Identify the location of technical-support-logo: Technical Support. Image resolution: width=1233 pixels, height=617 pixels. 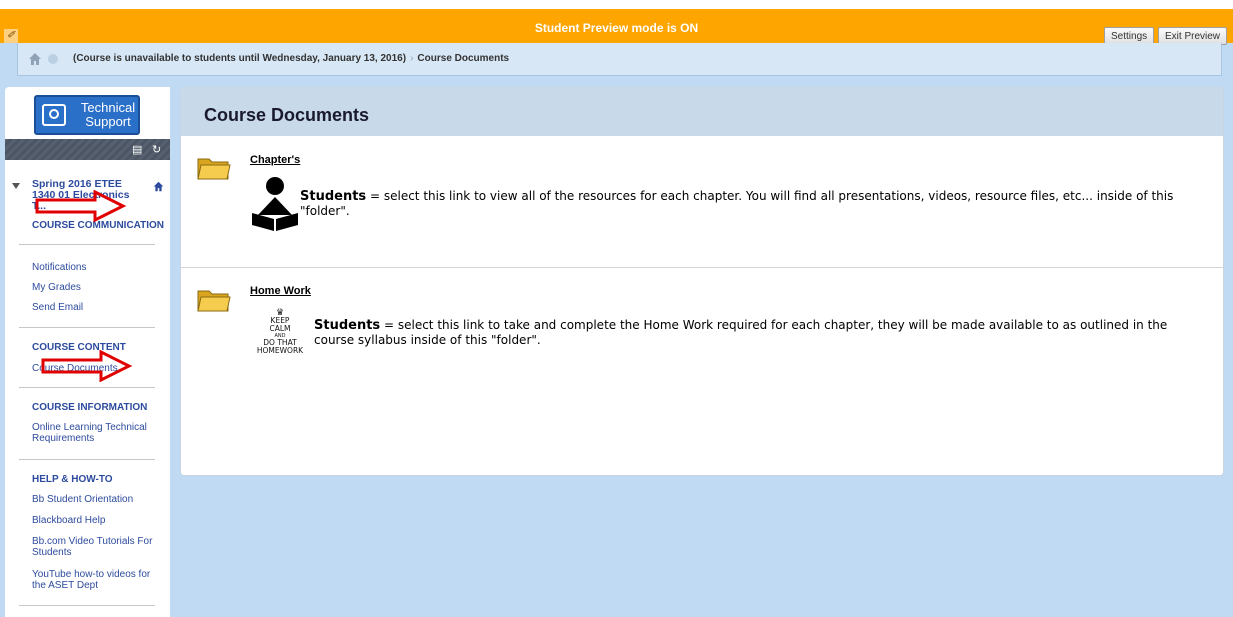
(87, 115).